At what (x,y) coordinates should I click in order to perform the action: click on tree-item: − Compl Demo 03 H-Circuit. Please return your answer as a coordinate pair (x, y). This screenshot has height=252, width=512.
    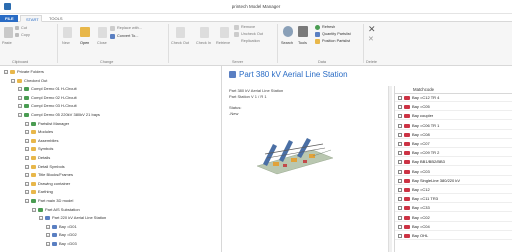
    Looking at the image, I should click on (47, 106).